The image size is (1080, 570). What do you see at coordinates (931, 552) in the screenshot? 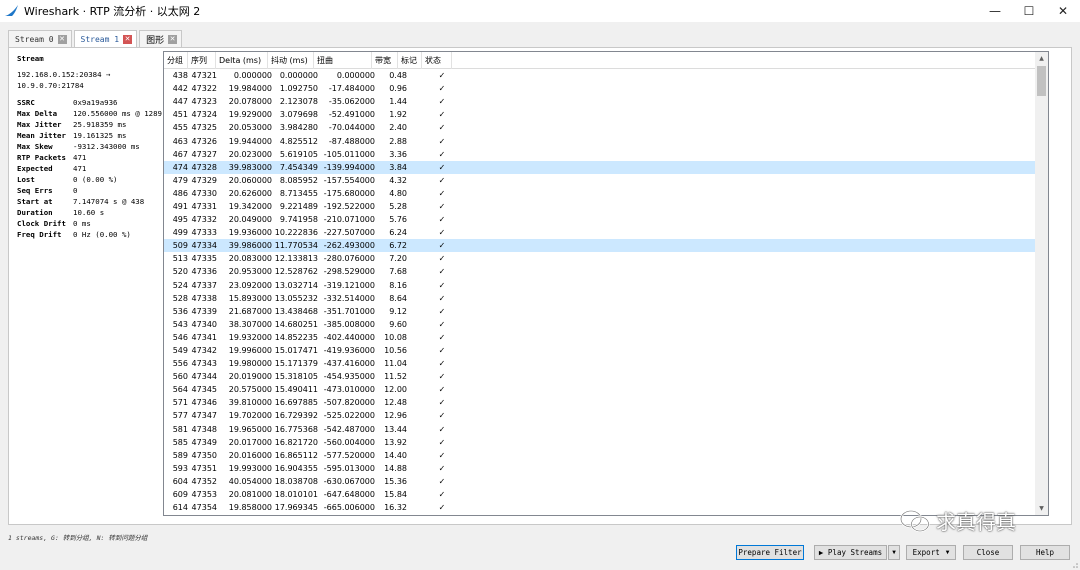
I see `export-button: Export ▼` at bounding box center [931, 552].